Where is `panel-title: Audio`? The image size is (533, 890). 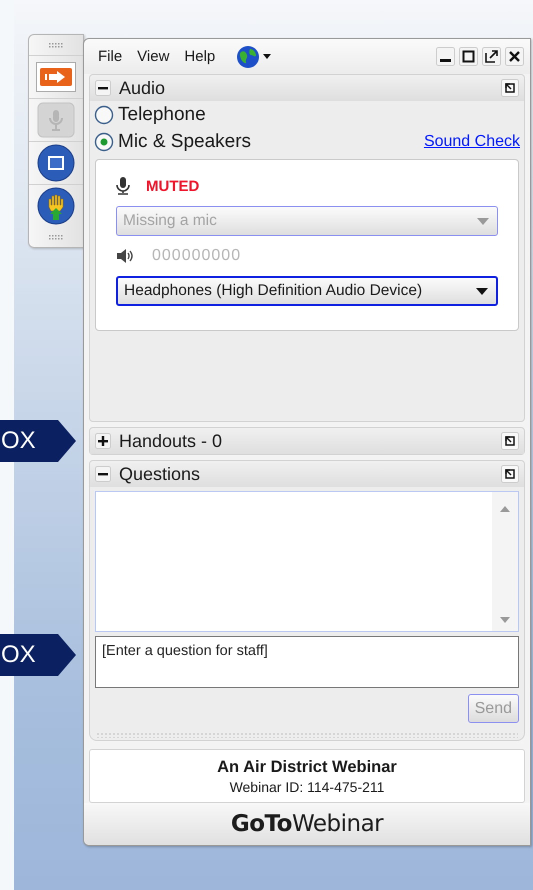
panel-title: Audio is located at coordinates (142, 88).